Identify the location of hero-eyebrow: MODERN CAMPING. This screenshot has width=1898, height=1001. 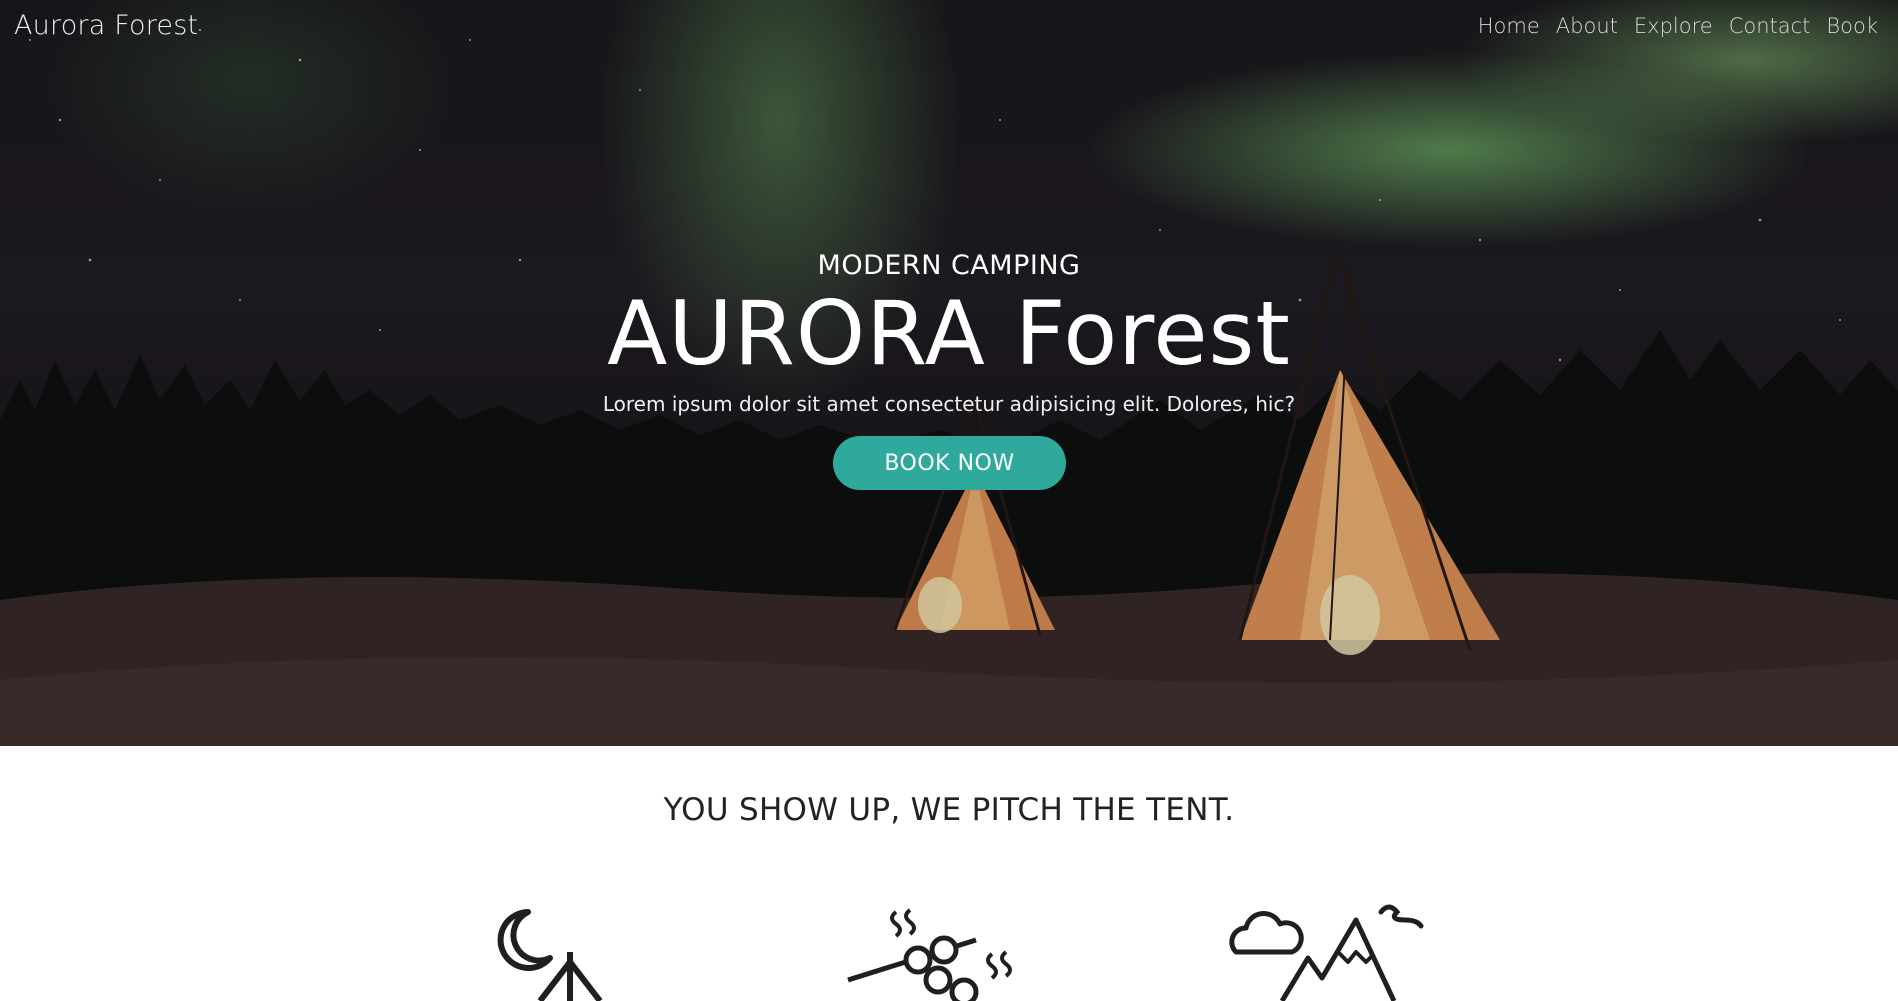
(949, 265).